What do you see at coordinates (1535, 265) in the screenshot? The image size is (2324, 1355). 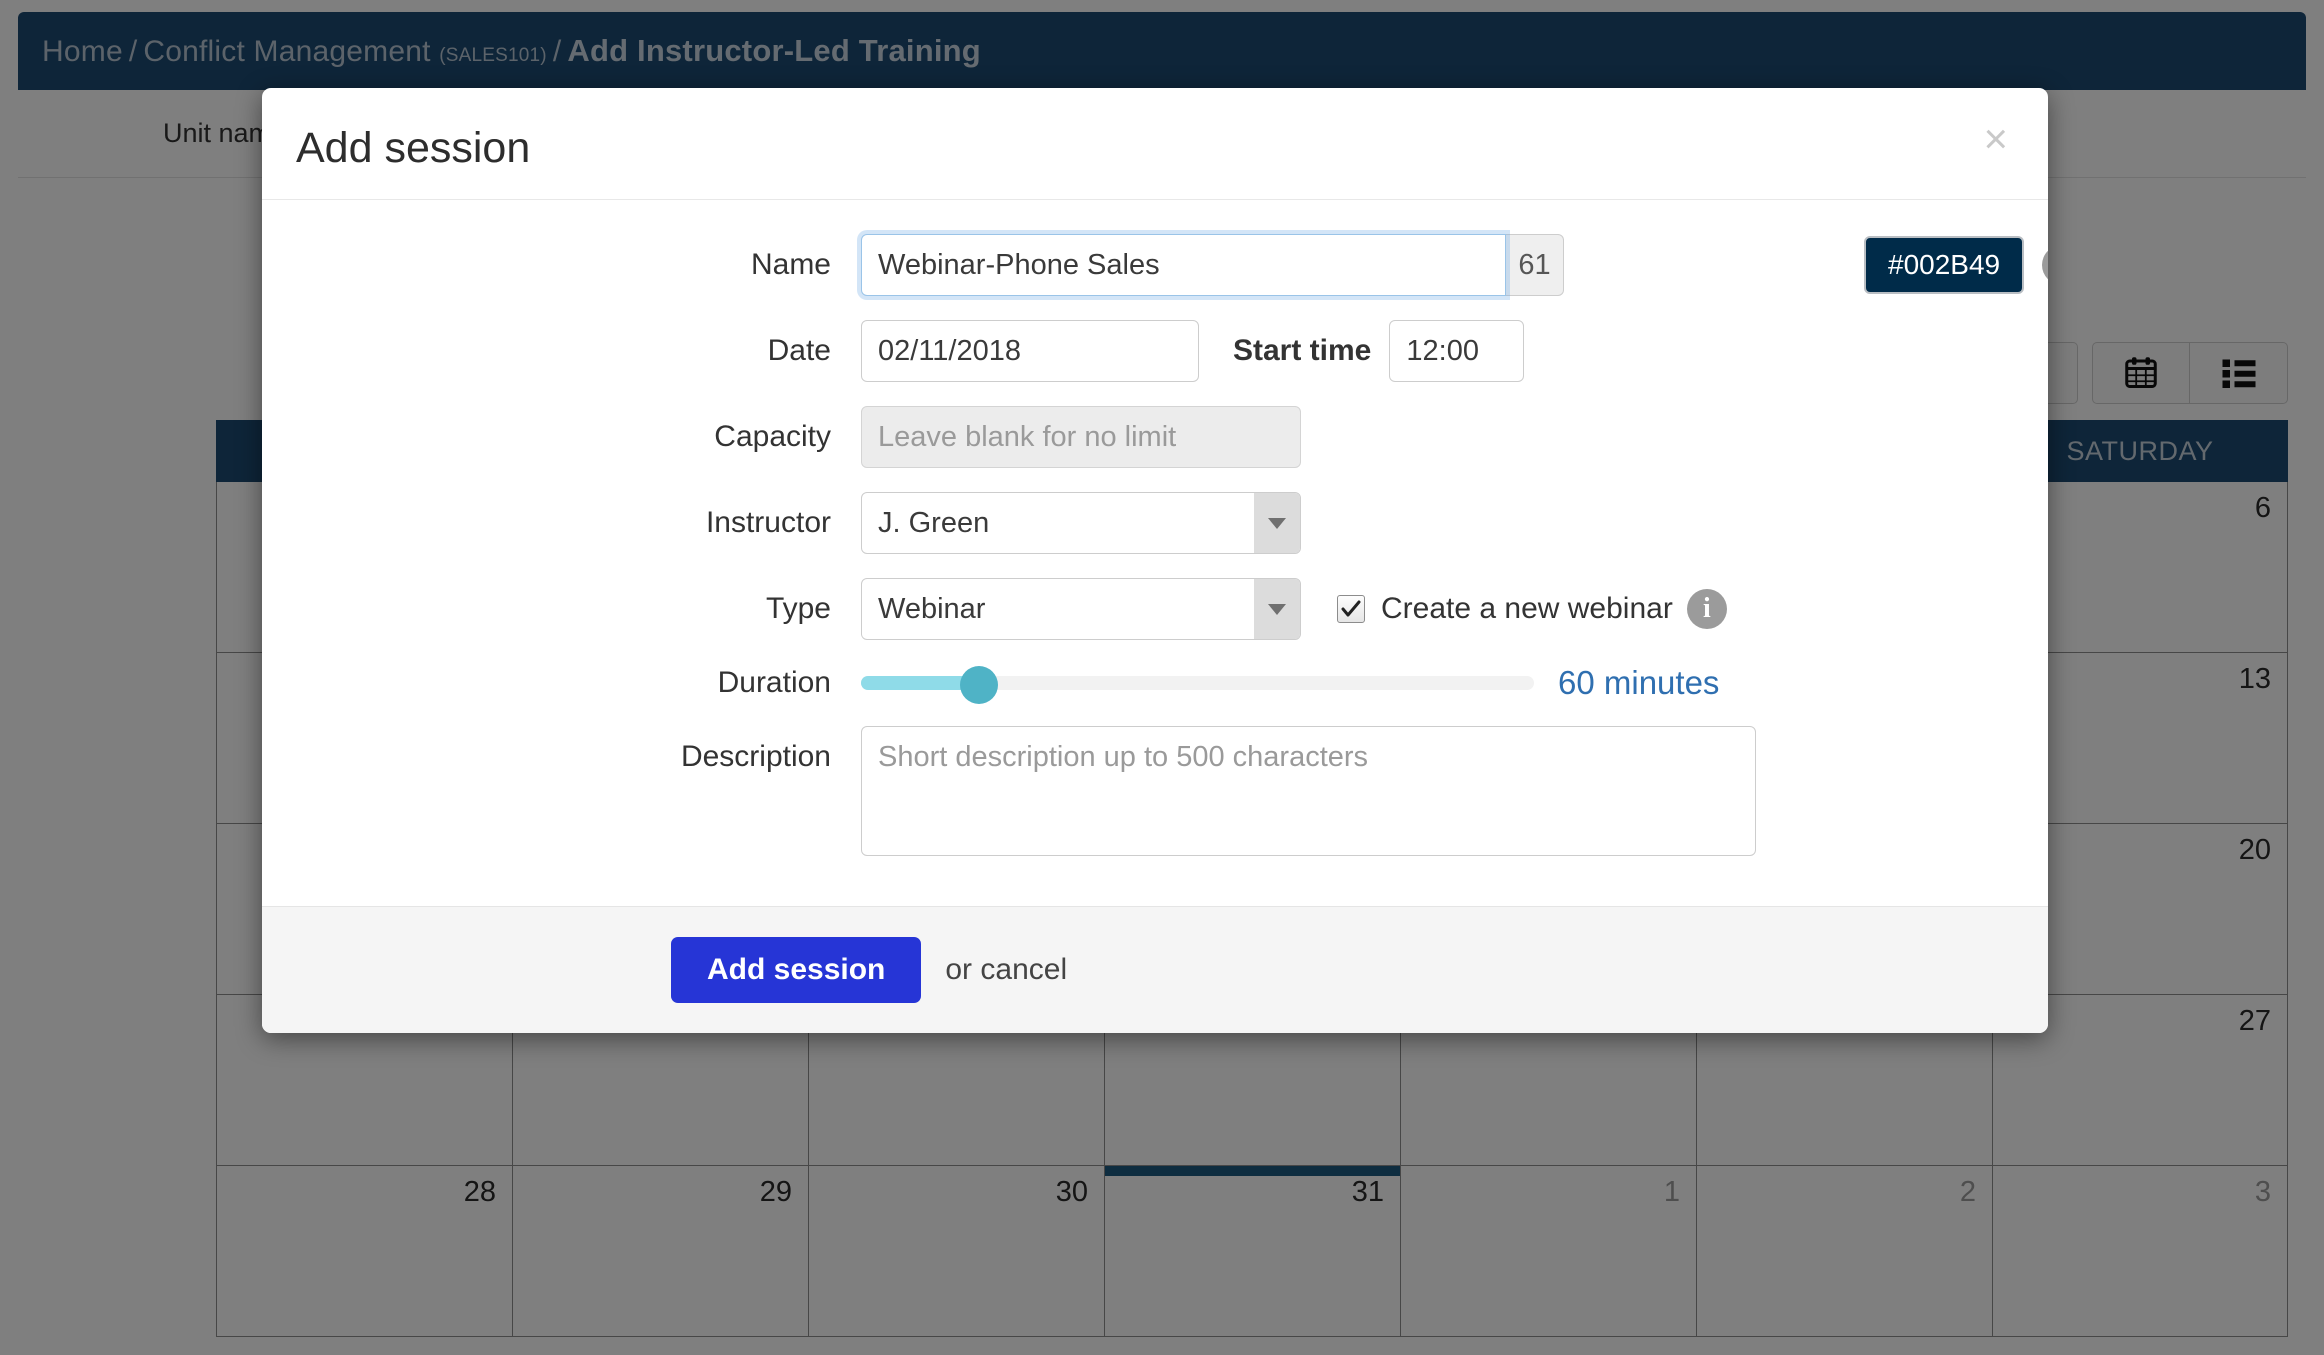 I see `name-character-count: 61` at bounding box center [1535, 265].